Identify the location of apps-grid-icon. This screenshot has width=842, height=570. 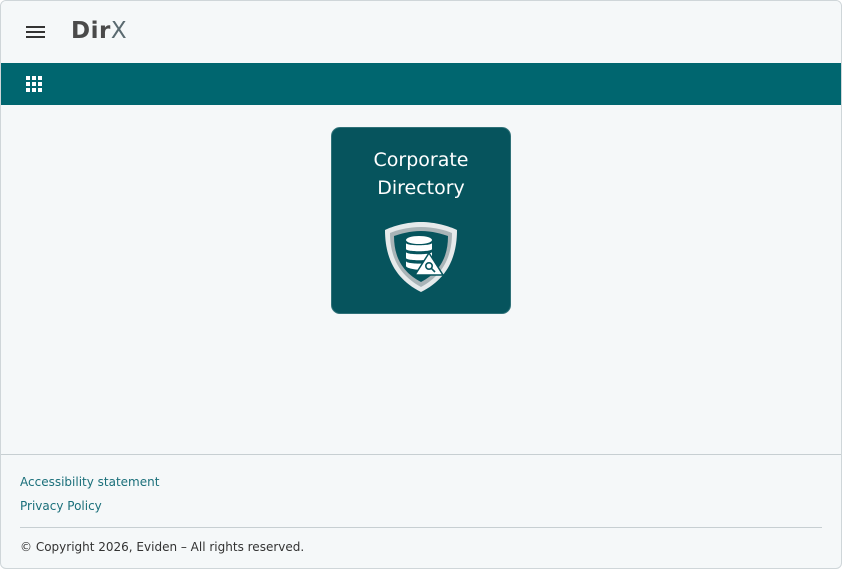
(34, 84).